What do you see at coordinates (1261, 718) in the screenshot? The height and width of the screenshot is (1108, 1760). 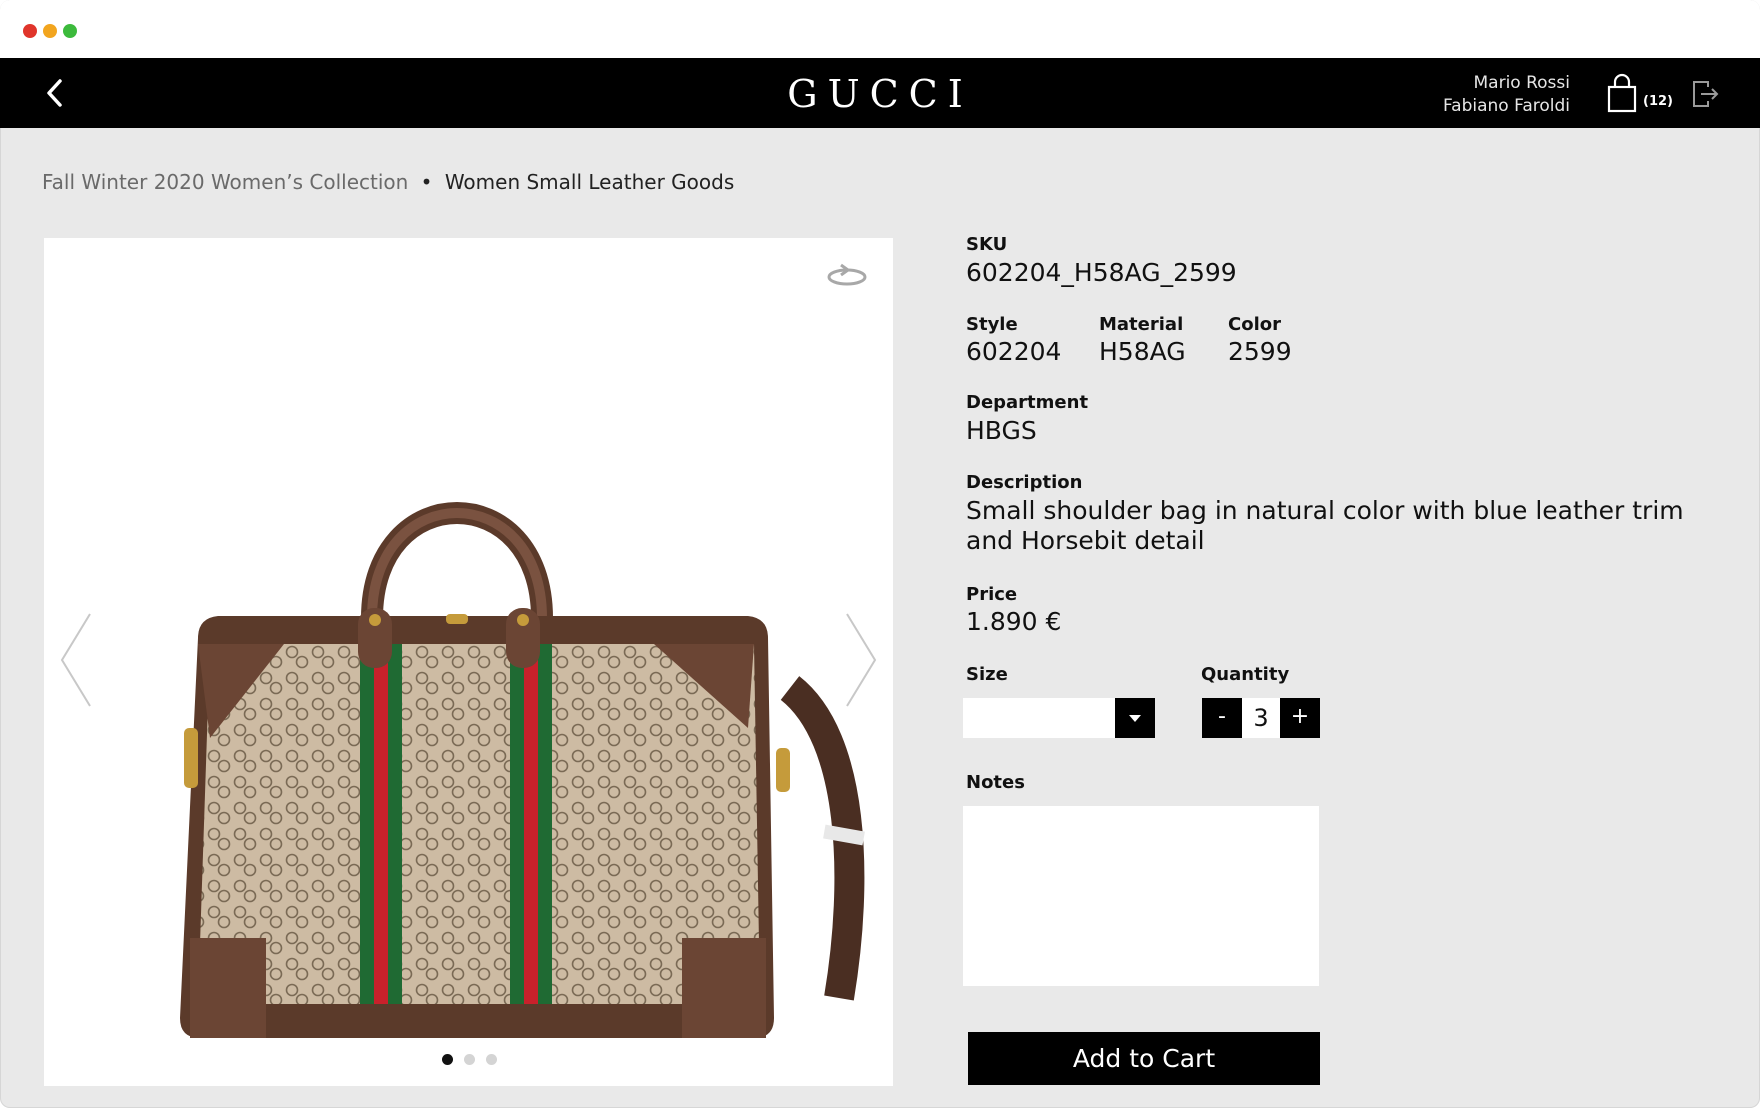 I see `quantity-value: 3` at bounding box center [1261, 718].